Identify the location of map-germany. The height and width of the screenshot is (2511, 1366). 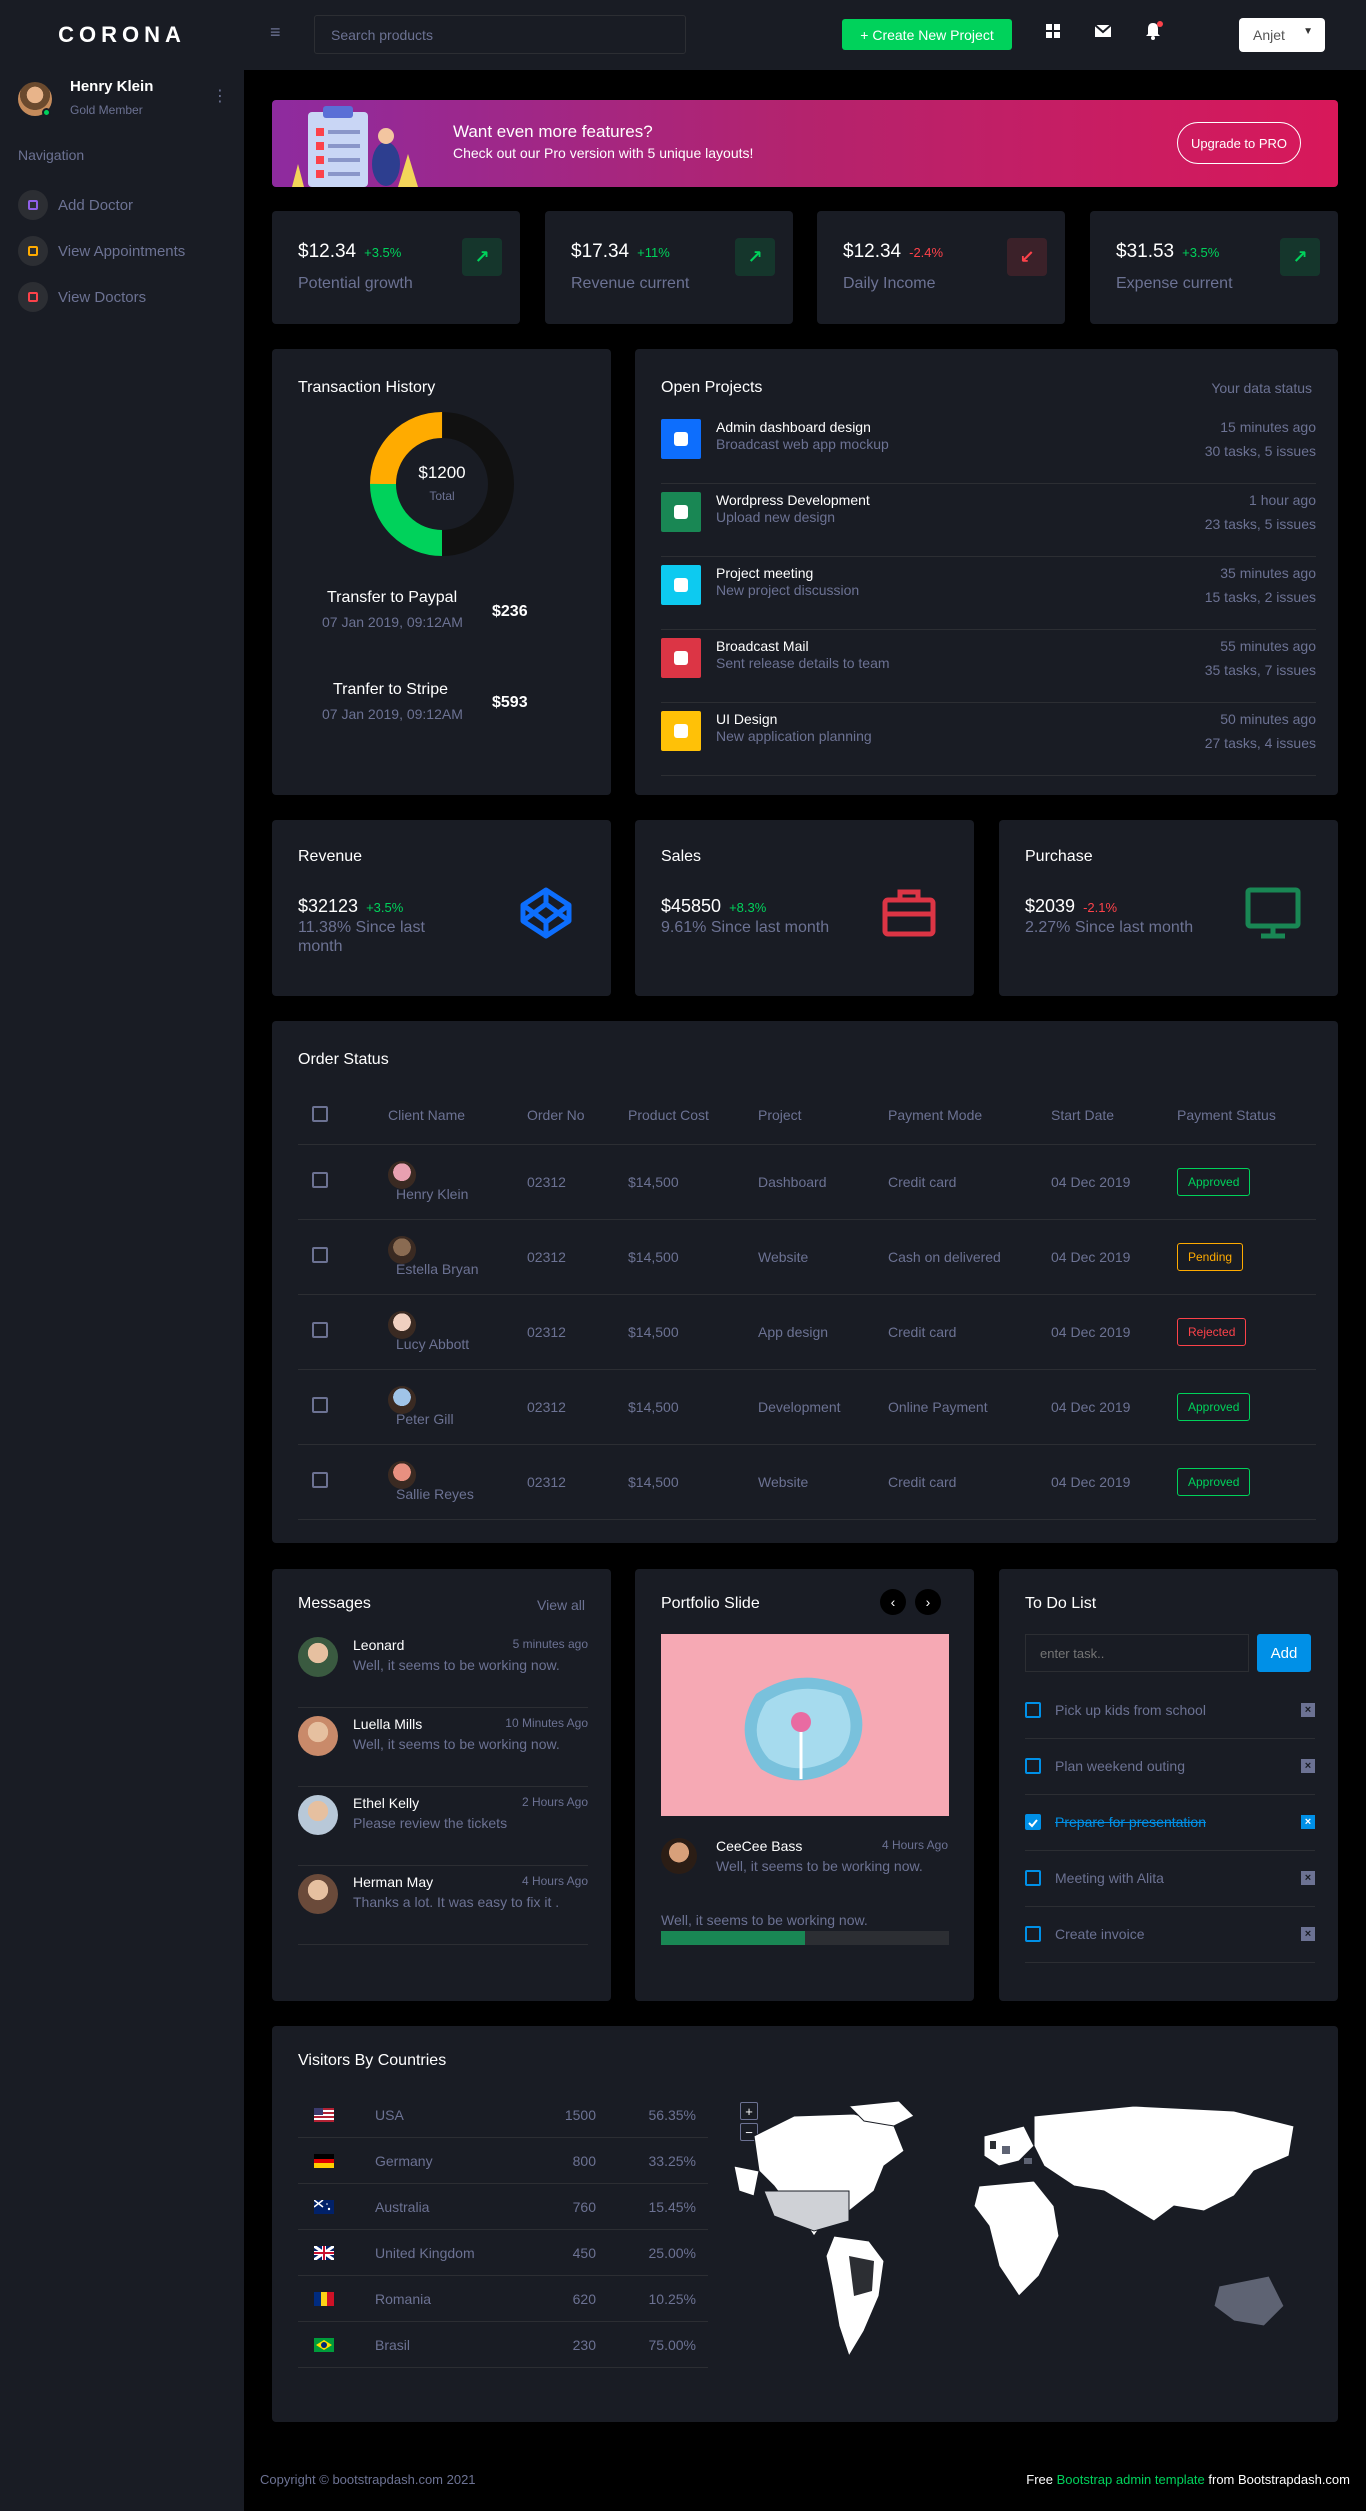
(1006, 2150).